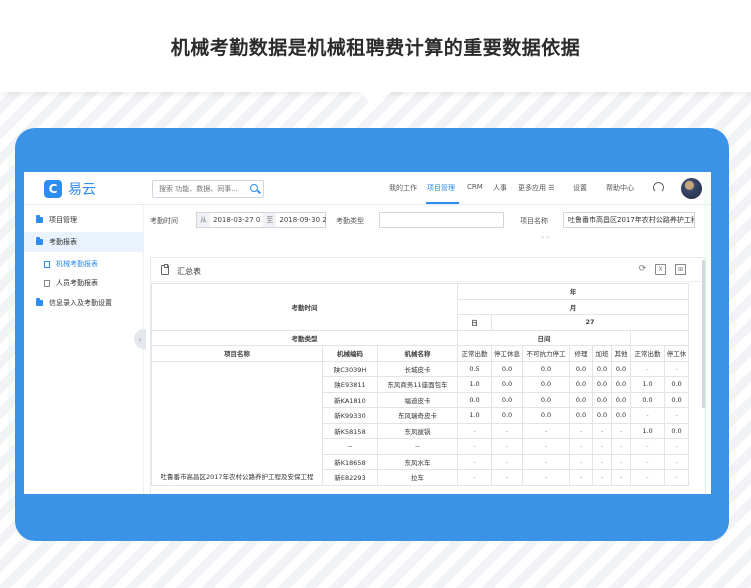 The height and width of the screenshot is (588, 751). What do you see at coordinates (70, 189) in the screenshot?
I see `app-logo: C 易云` at bounding box center [70, 189].